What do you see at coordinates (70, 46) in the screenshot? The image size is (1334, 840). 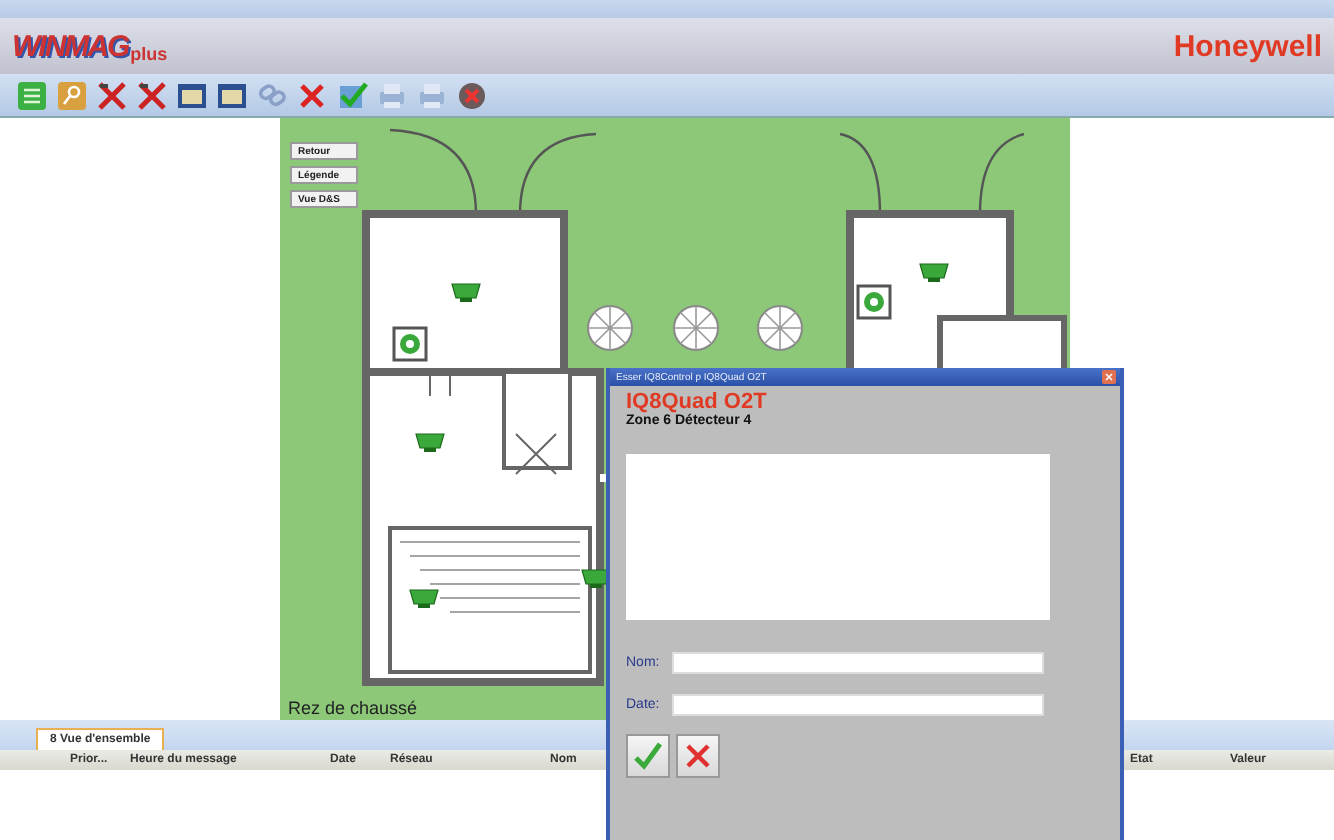 I see `logo-text: WINMAG` at bounding box center [70, 46].